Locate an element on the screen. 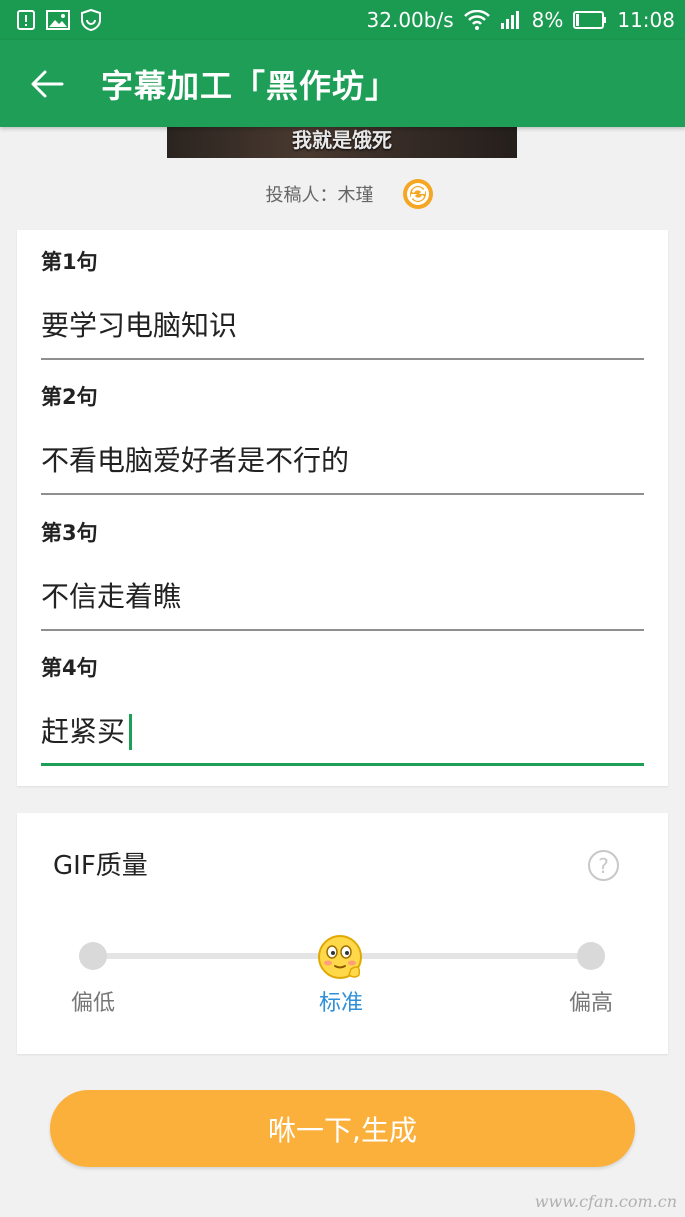 The height and width of the screenshot is (1217, 685). line-group-1: 第1句 要学习电脑知识 is located at coordinates (342, 303).